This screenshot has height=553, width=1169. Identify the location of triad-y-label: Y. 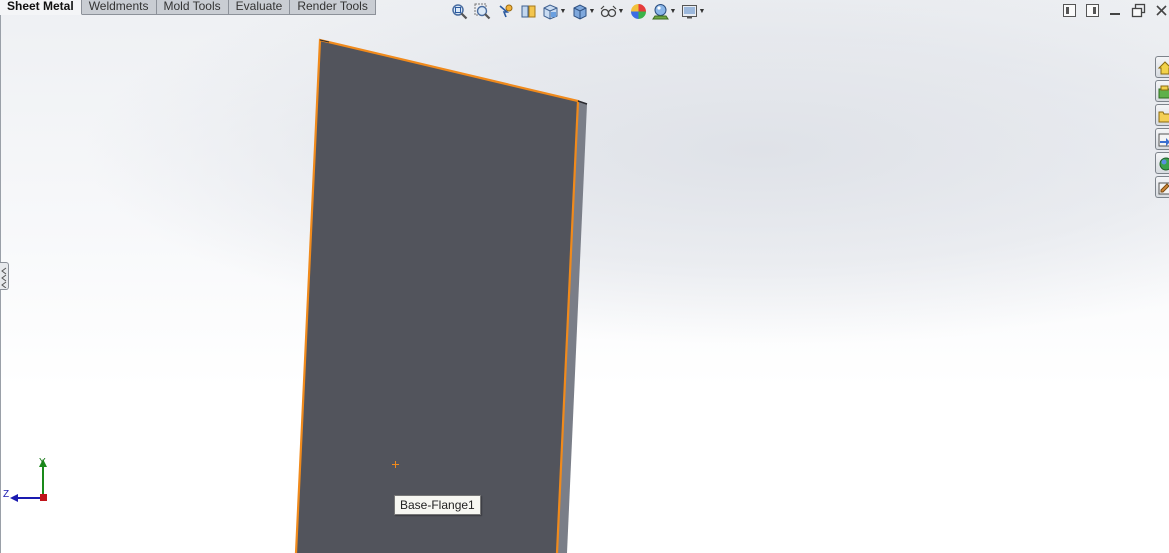
(42, 462).